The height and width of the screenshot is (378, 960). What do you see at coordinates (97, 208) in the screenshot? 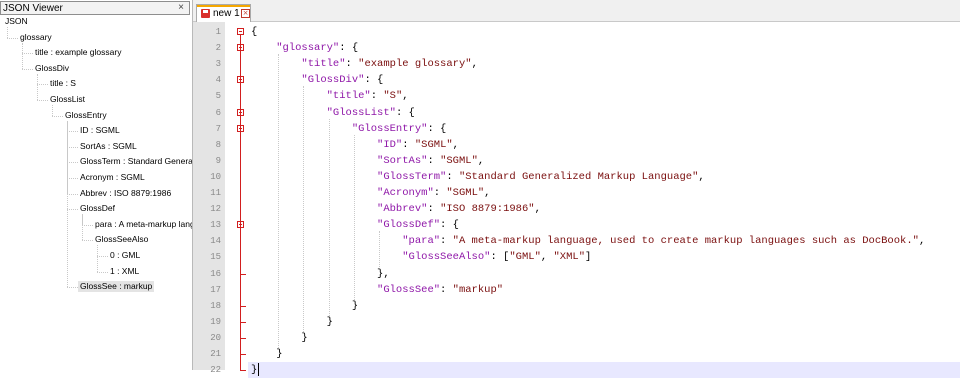
I see `tree-node-glossdef: GlossDef` at bounding box center [97, 208].